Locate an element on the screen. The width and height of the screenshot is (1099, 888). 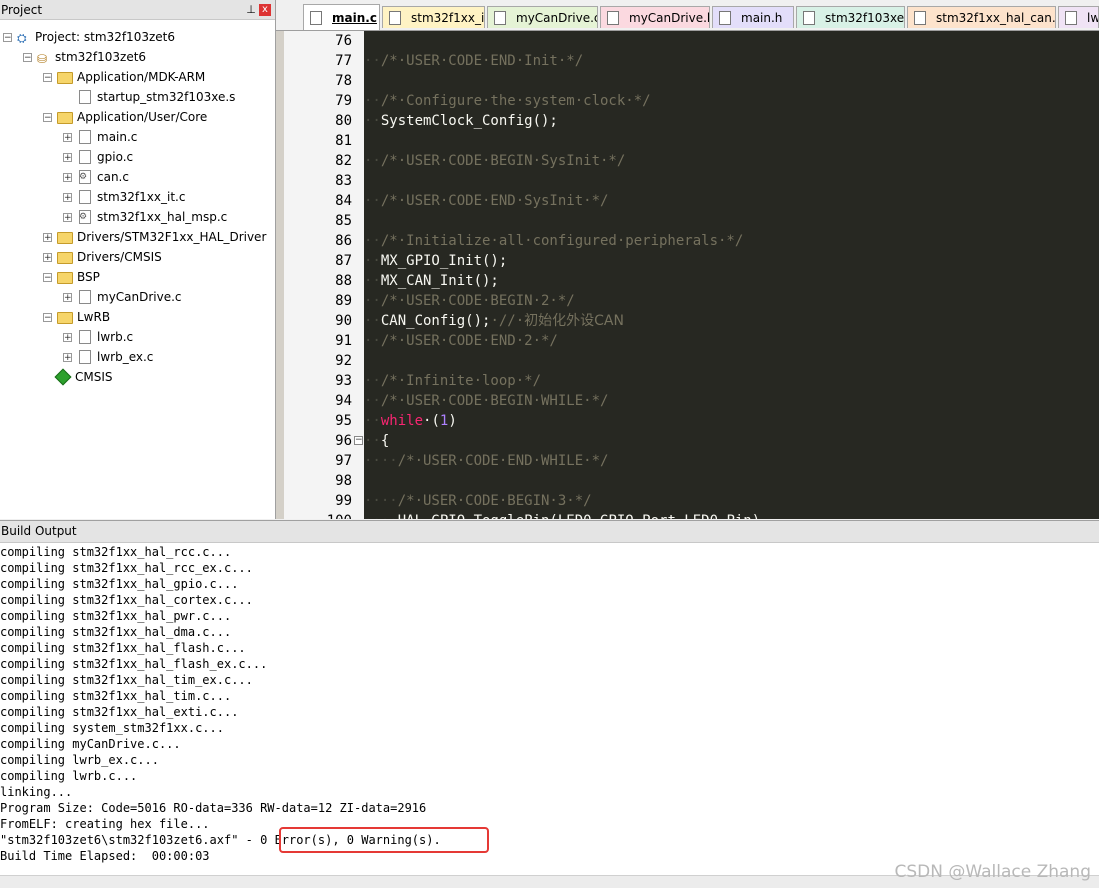
line-number: 95 is located at coordinates (343, 421).